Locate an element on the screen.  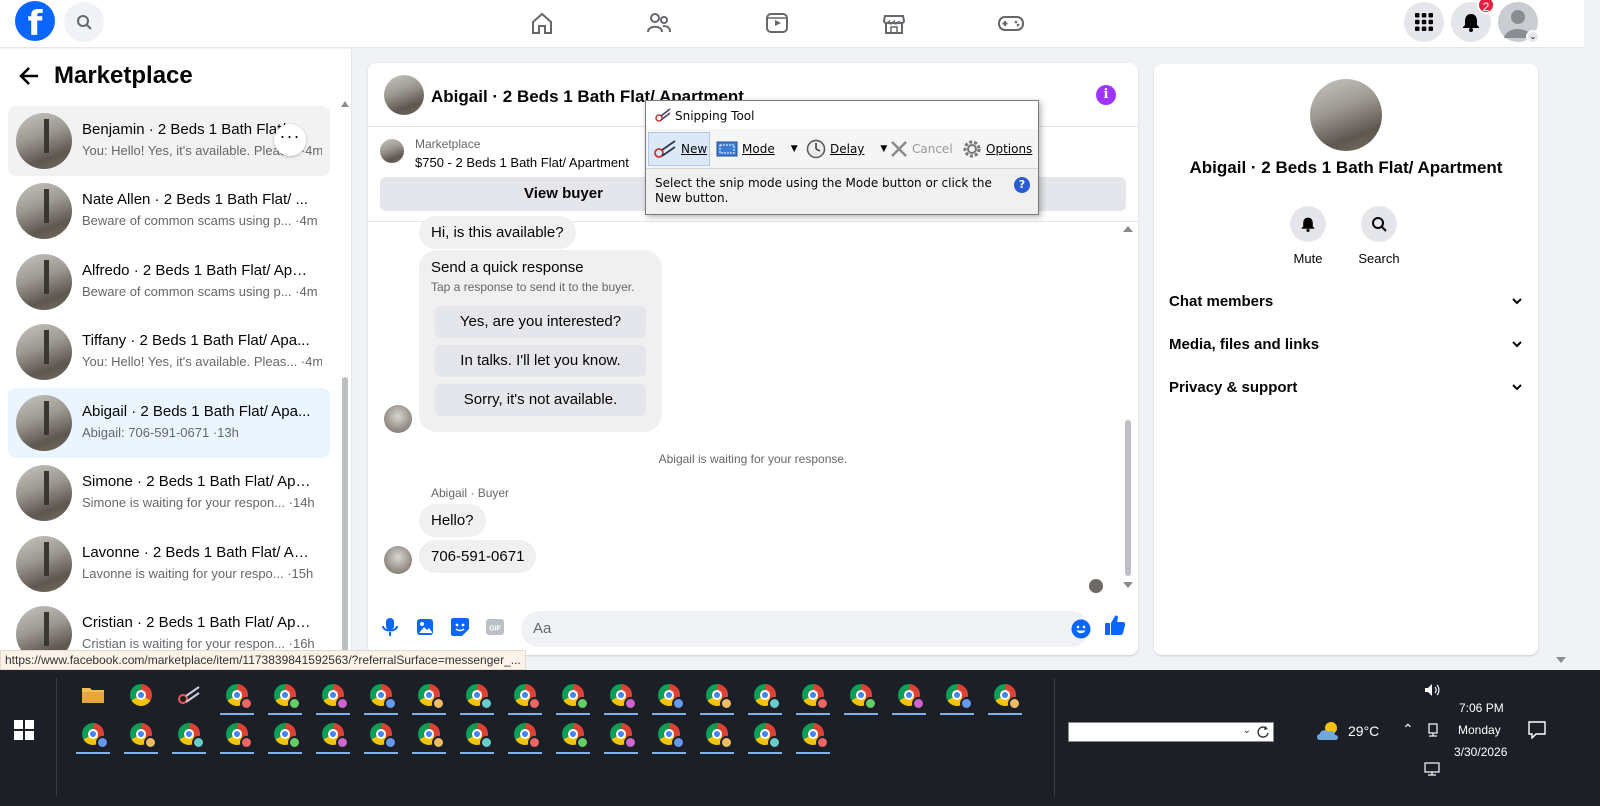
options-button: Options is located at coordinates (997, 149).